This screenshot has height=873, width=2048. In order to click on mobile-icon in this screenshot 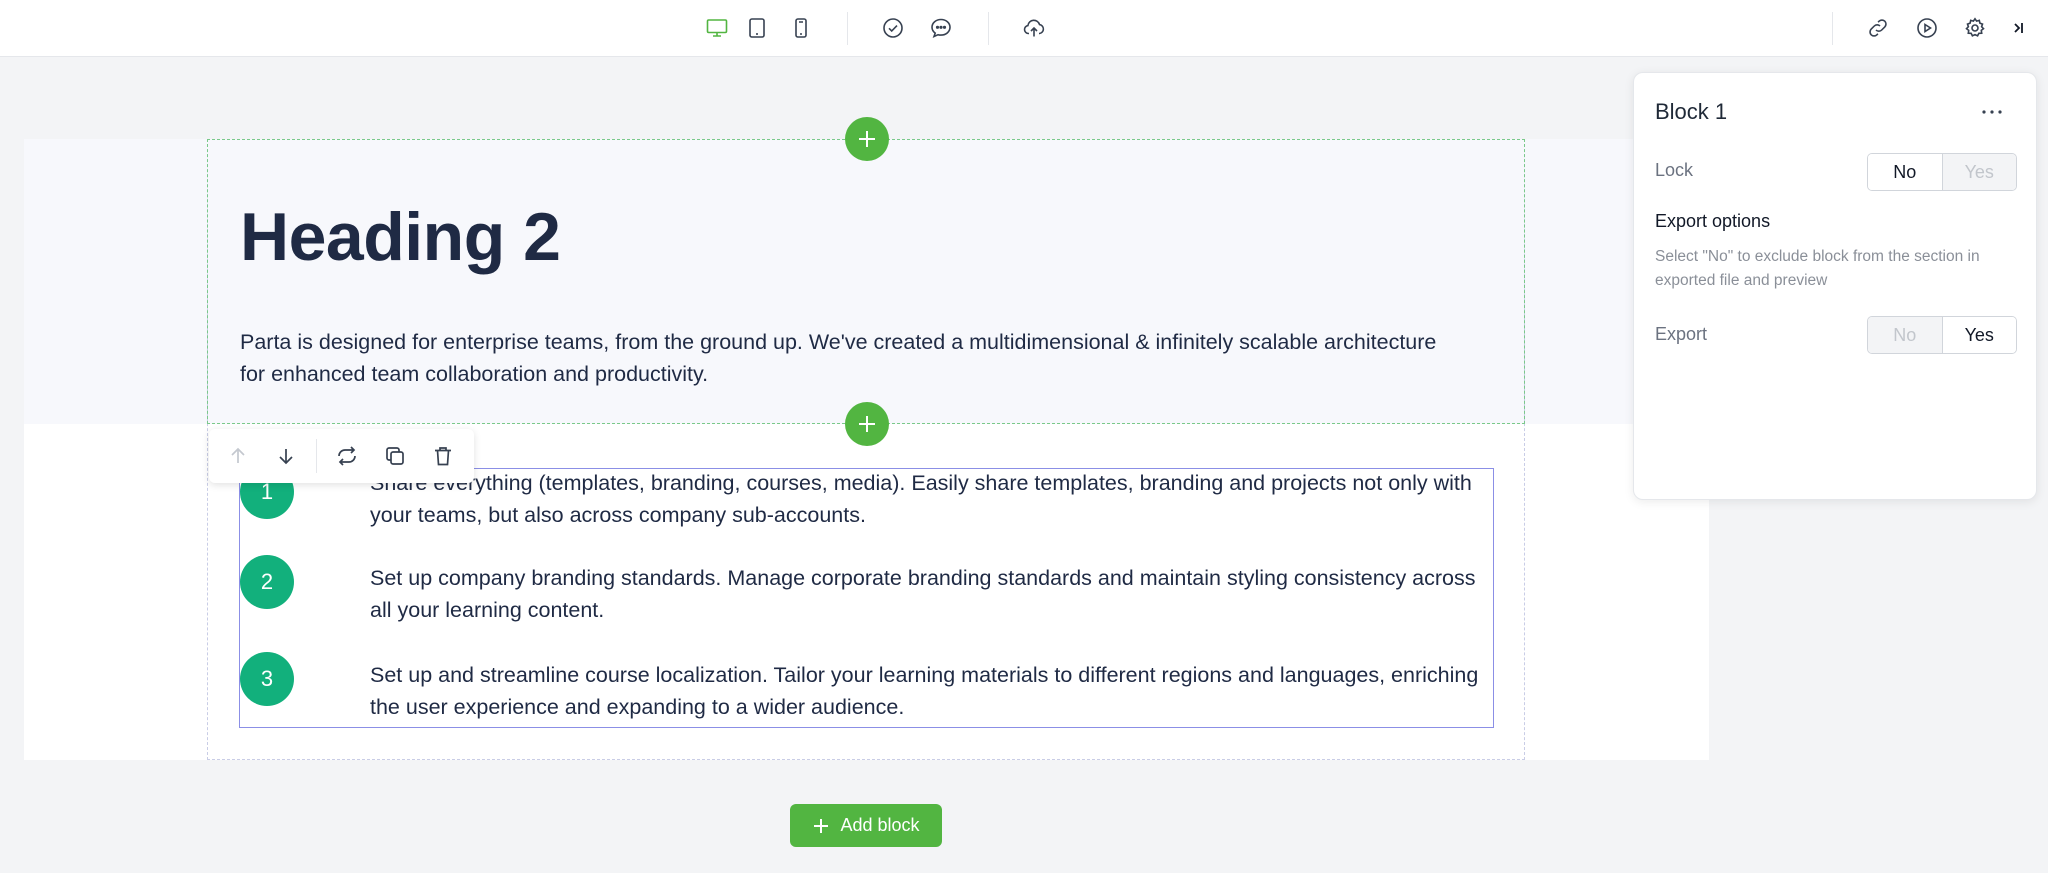, I will do `click(801, 28)`.